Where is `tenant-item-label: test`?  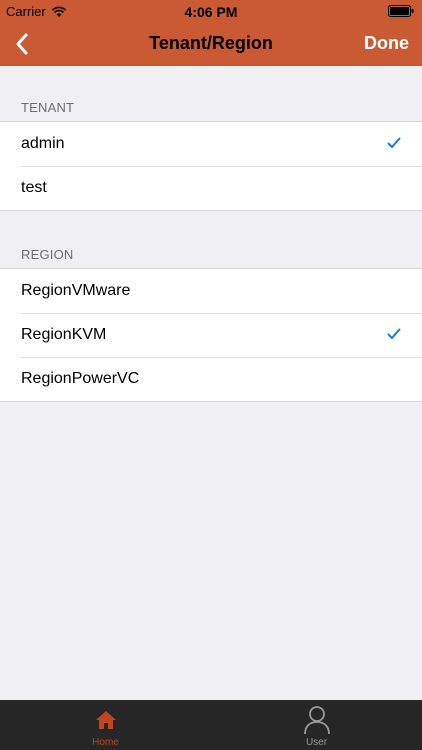 tenant-item-label: test is located at coordinates (34, 187).